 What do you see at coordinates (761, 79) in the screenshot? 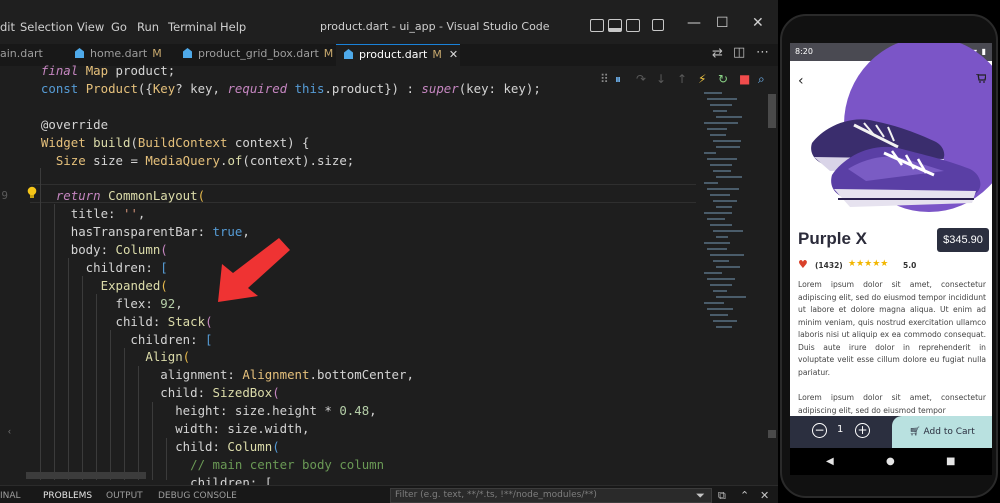
I see `inspect-widget-icon: ⌕` at bounding box center [761, 79].